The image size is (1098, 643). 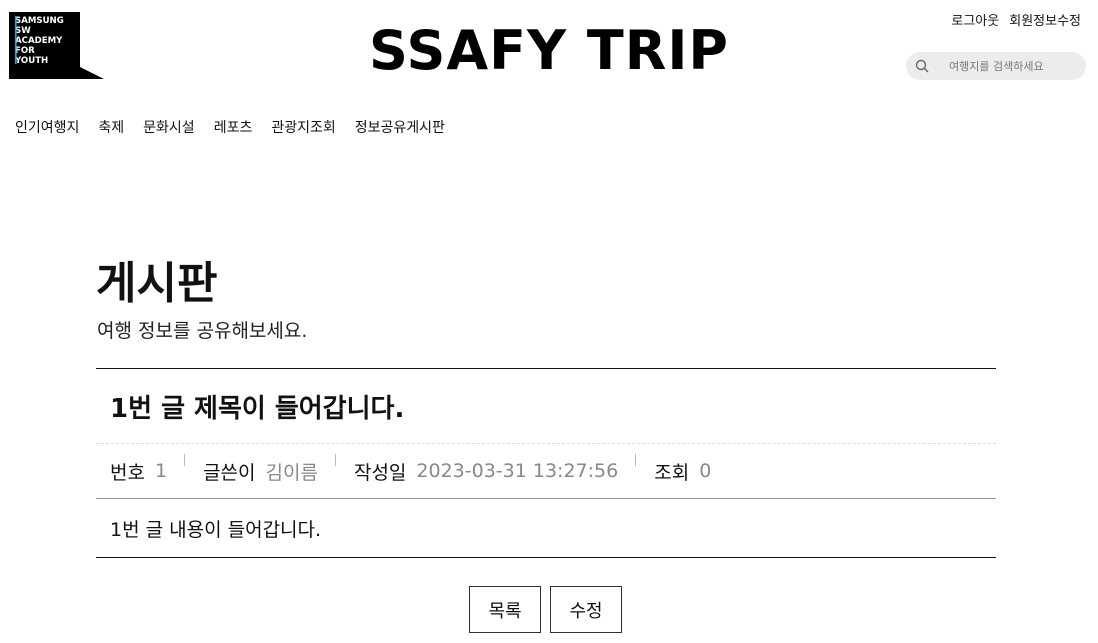 What do you see at coordinates (233, 127) in the screenshot?
I see `nav-item-leisure: 레포츠` at bounding box center [233, 127].